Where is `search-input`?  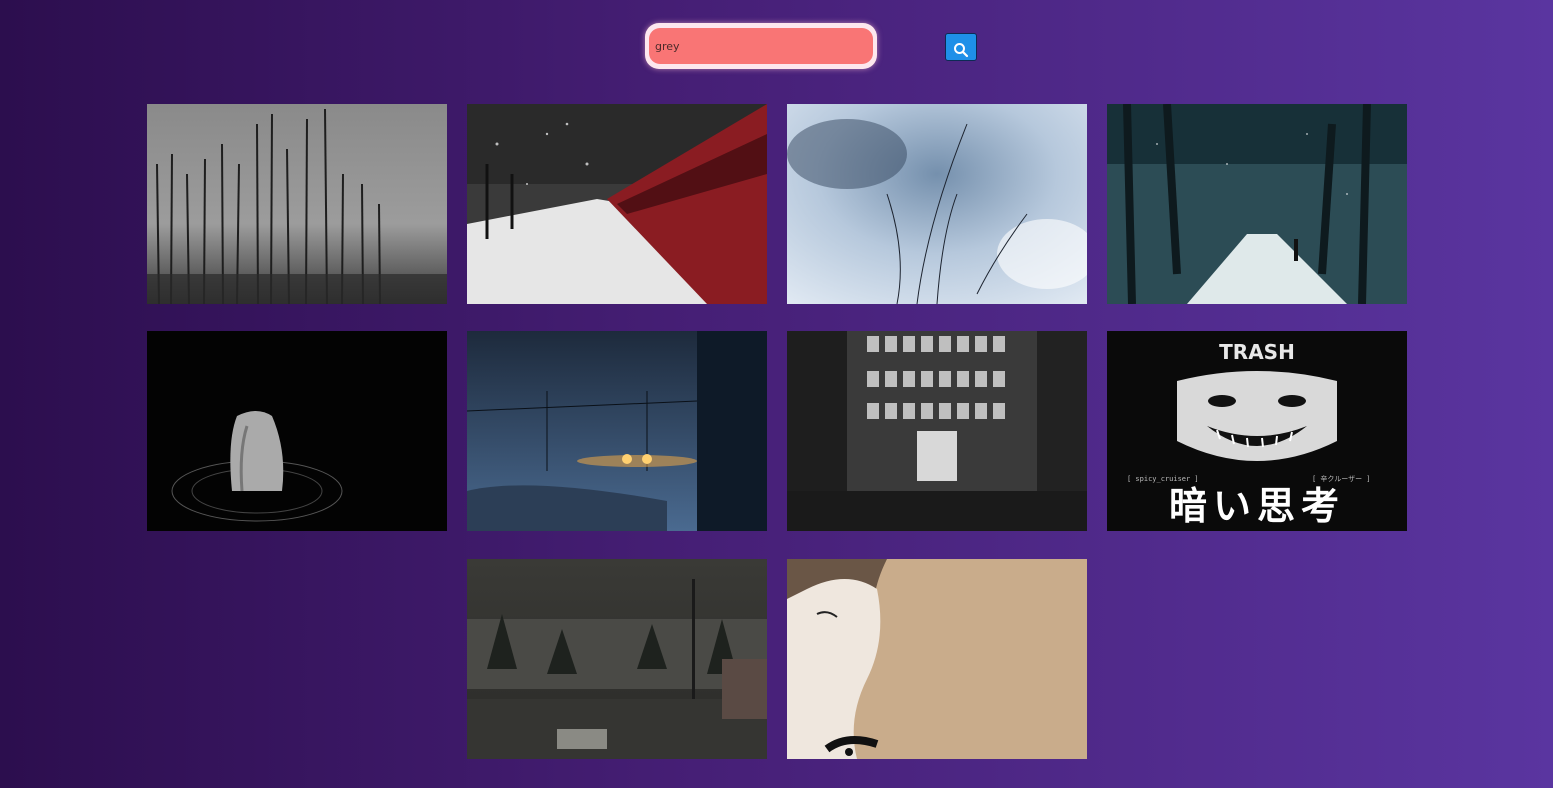 search-input is located at coordinates (761, 46).